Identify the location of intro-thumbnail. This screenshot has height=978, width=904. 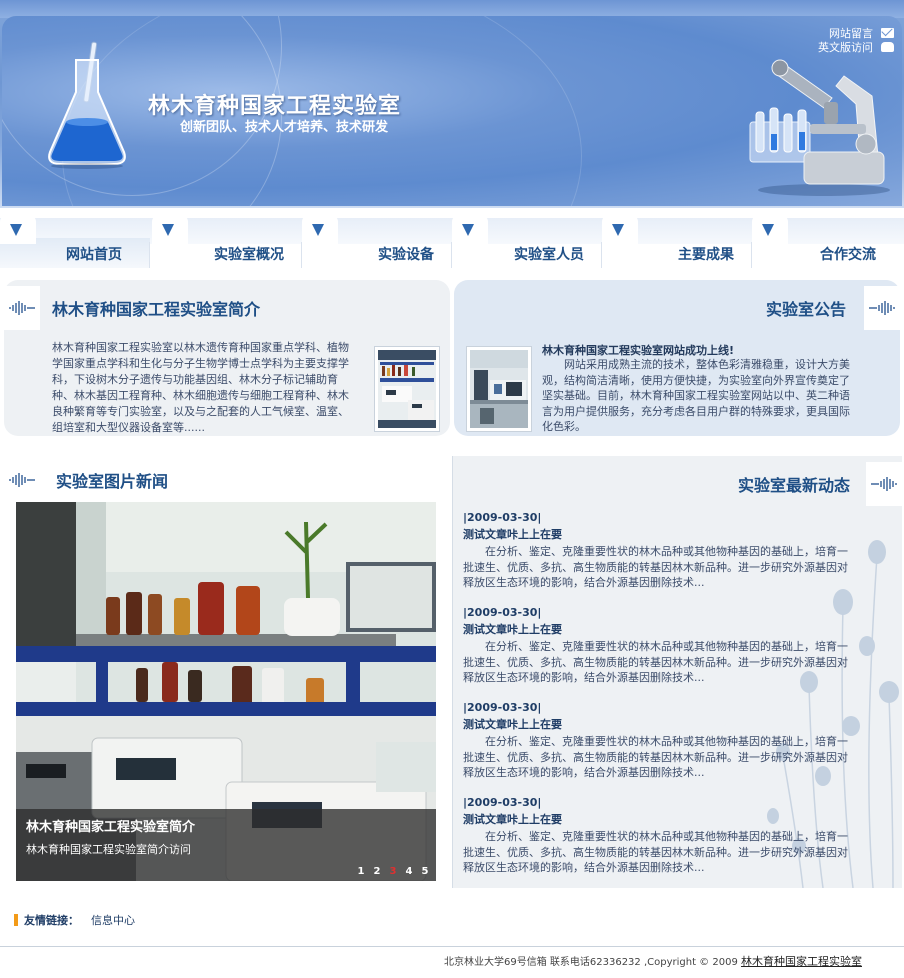
(407, 389).